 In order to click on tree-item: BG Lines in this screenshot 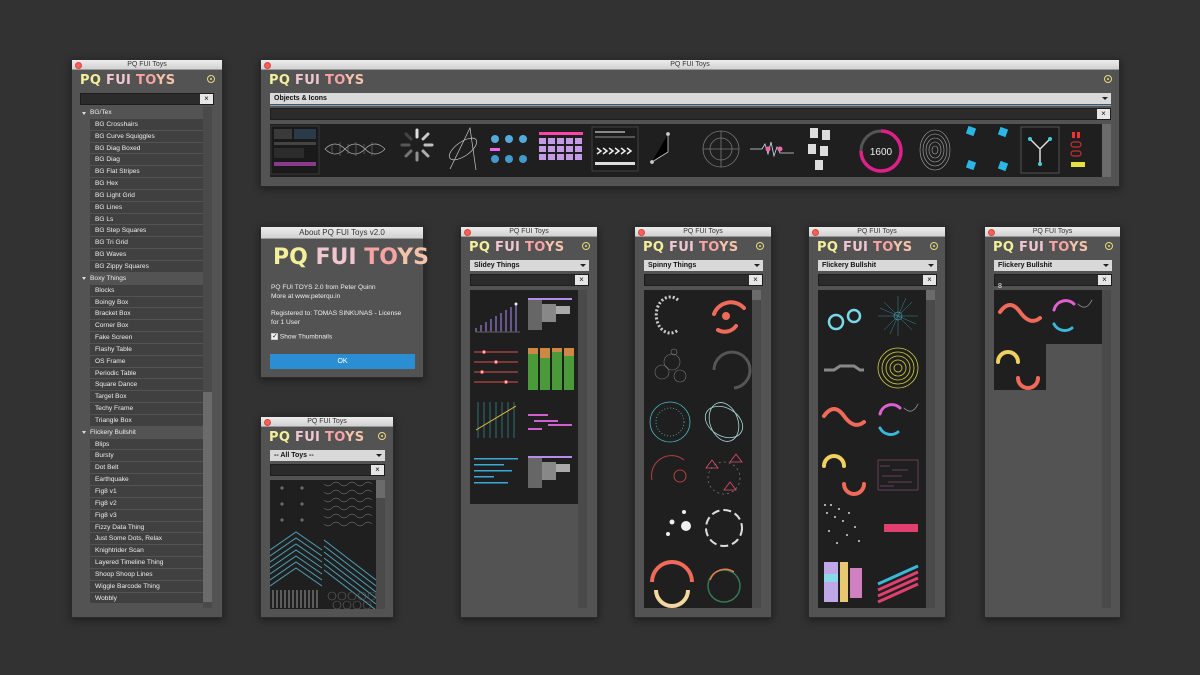, I will do `click(146, 207)`.